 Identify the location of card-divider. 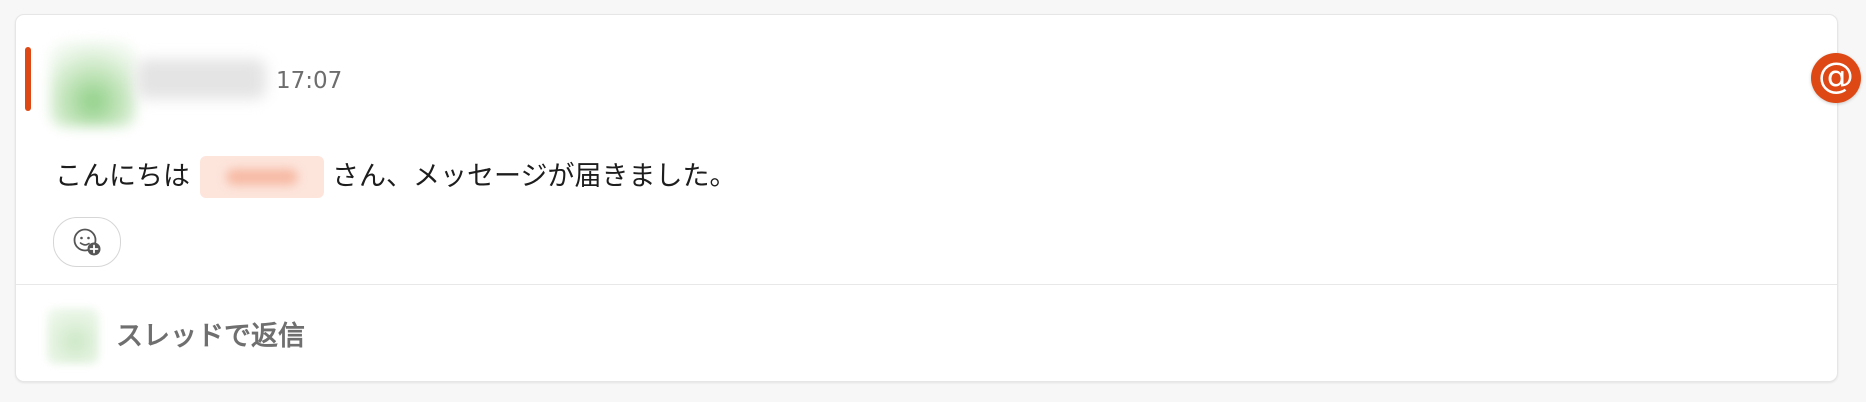
(926, 284).